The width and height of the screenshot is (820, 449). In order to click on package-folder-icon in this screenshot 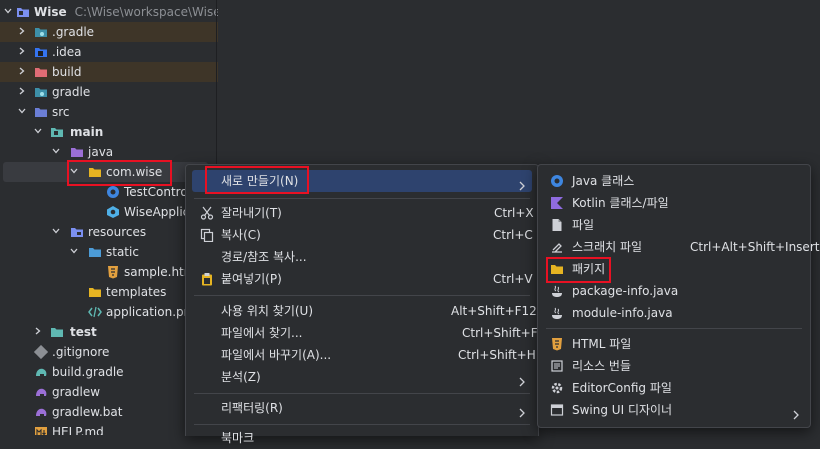, I will do `click(557, 269)`.